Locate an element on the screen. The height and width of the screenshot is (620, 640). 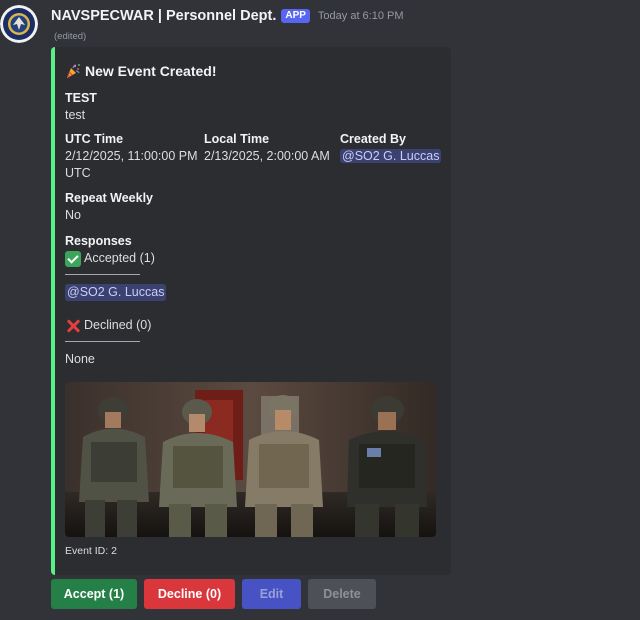
timestamp: Today at 6:10 PM is located at coordinates (361, 16).